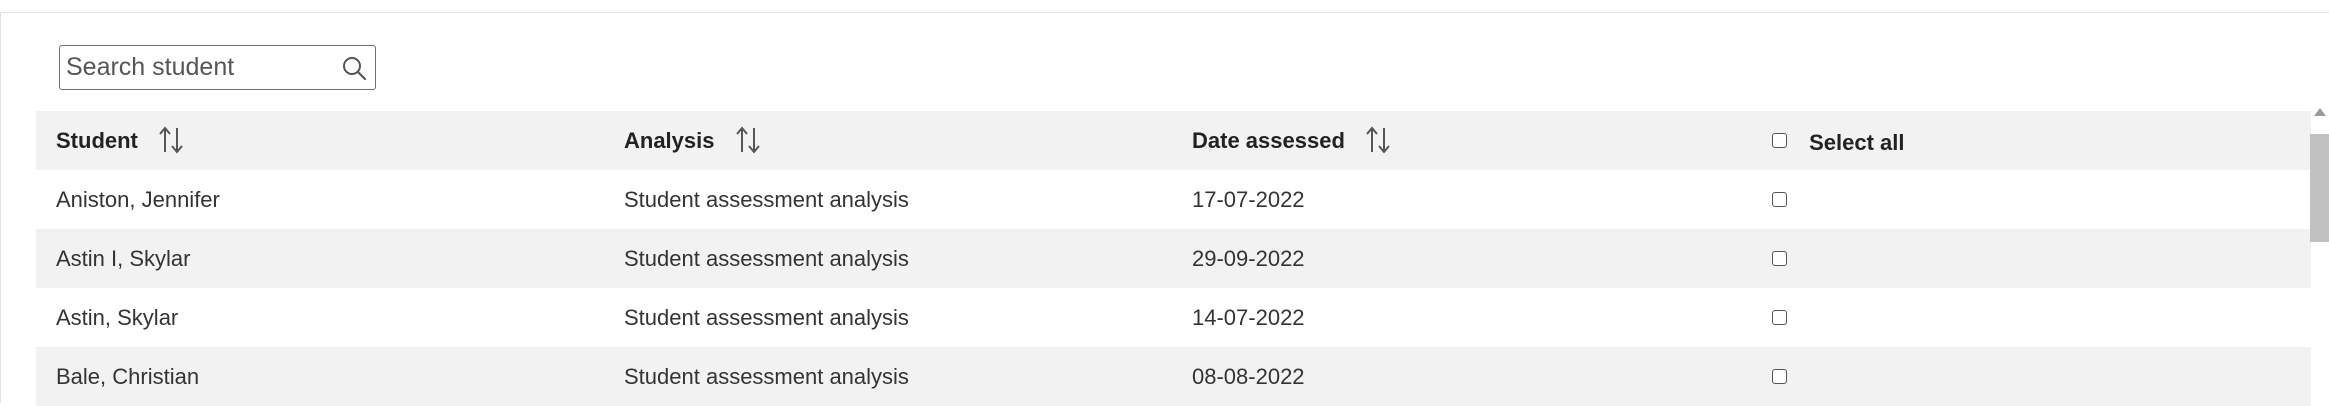  I want to click on search-icon, so click(354, 68).